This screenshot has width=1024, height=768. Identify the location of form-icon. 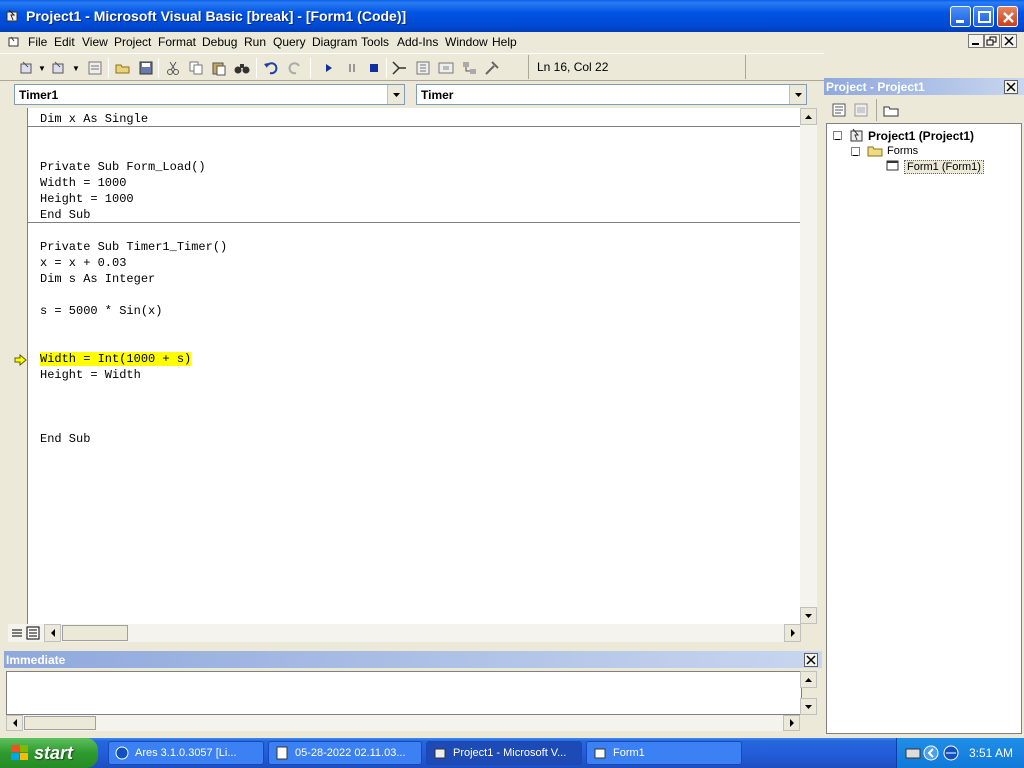
(600, 753).